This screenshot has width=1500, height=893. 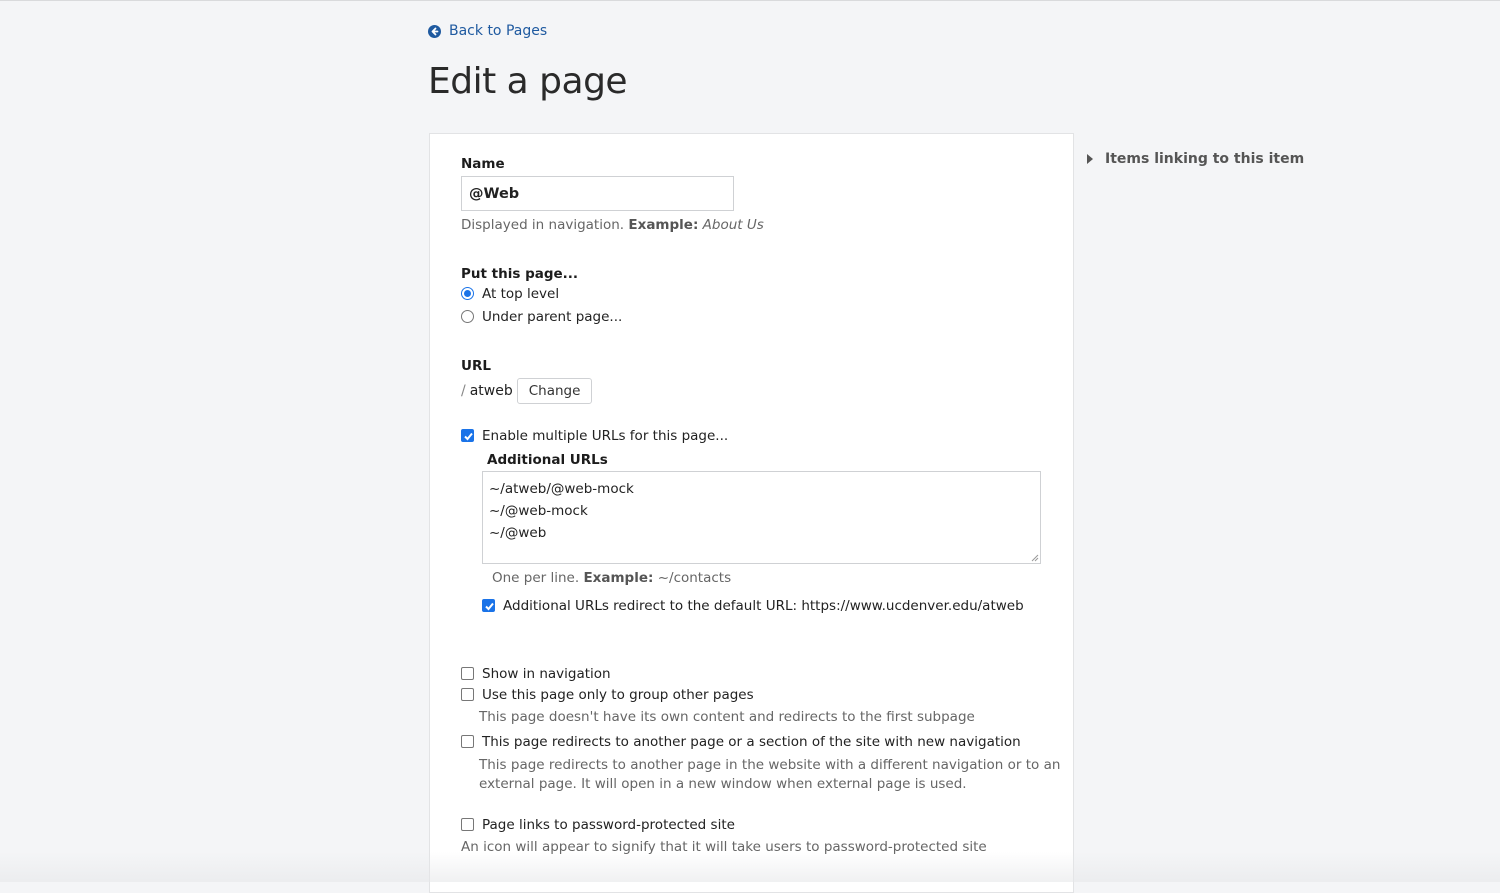 I want to click on password-protected-row: Page links to password-protected site, so click(x=760, y=824).